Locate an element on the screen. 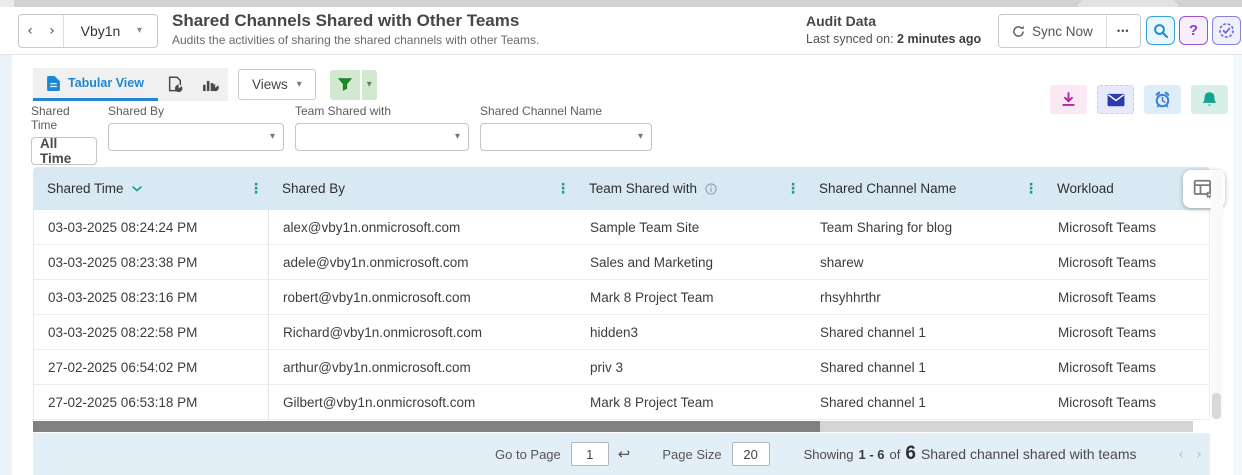 The width and height of the screenshot is (1242, 475). cell-team-shared-with: Sample Team Site is located at coordinates (645, 227).